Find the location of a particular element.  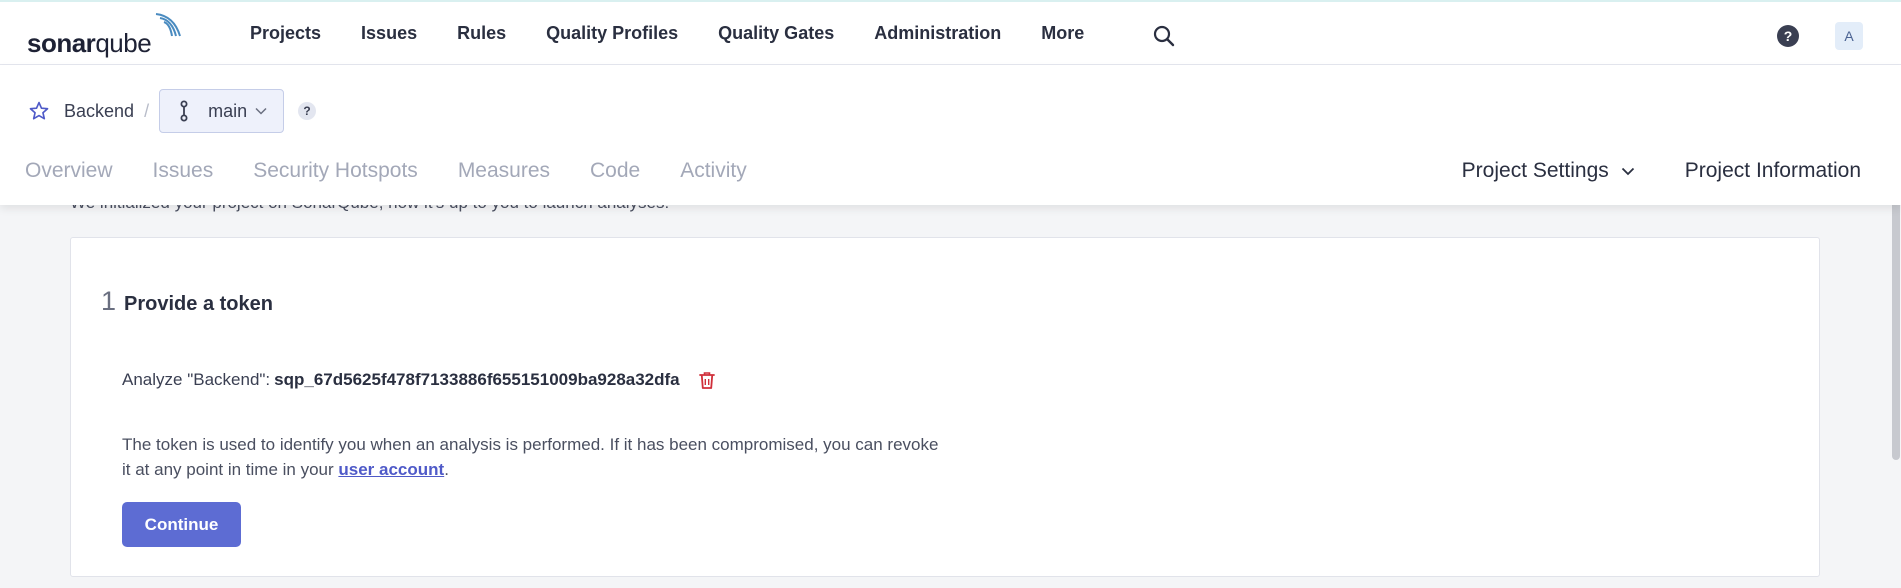

tab-measures: Measures is located at coordinates (504, 171).